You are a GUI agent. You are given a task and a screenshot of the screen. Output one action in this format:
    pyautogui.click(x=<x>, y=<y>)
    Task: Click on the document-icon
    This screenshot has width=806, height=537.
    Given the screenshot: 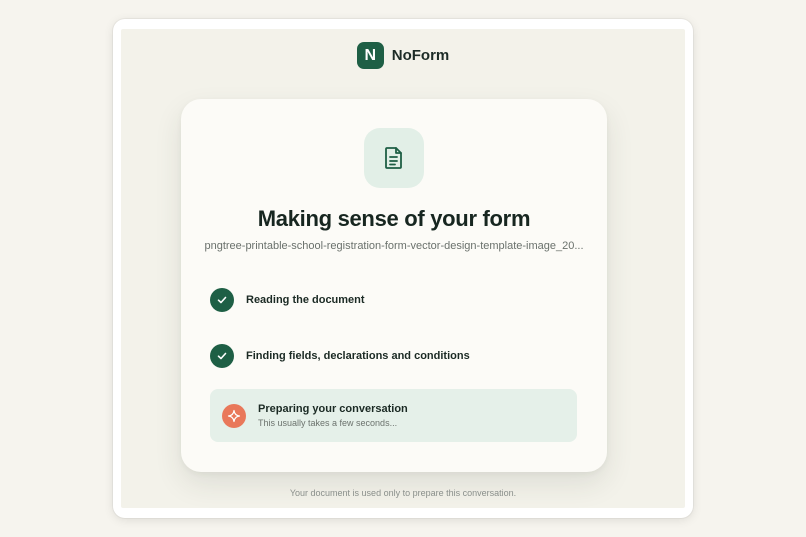 What is the action you would take?
    pyautogui.click(x=393, y=158)
    